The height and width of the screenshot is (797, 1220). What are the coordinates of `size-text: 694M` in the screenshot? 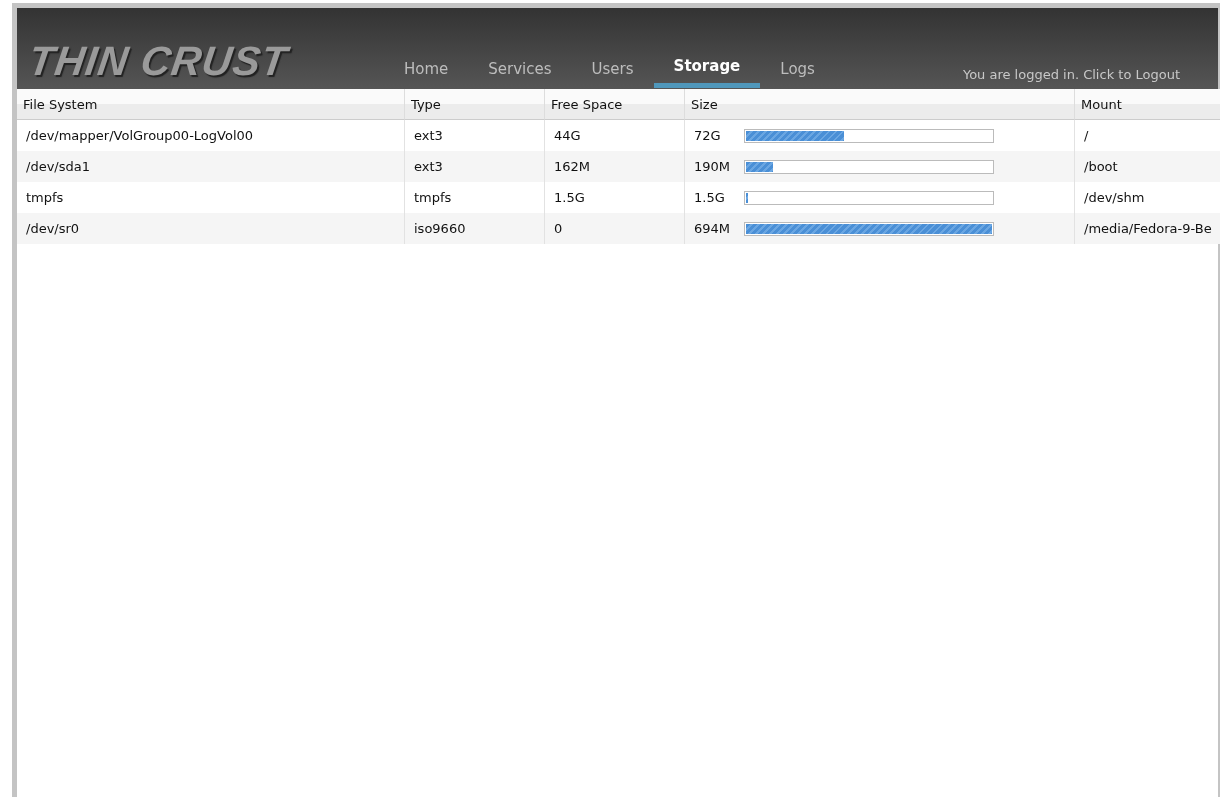 It's located at (713, 228).